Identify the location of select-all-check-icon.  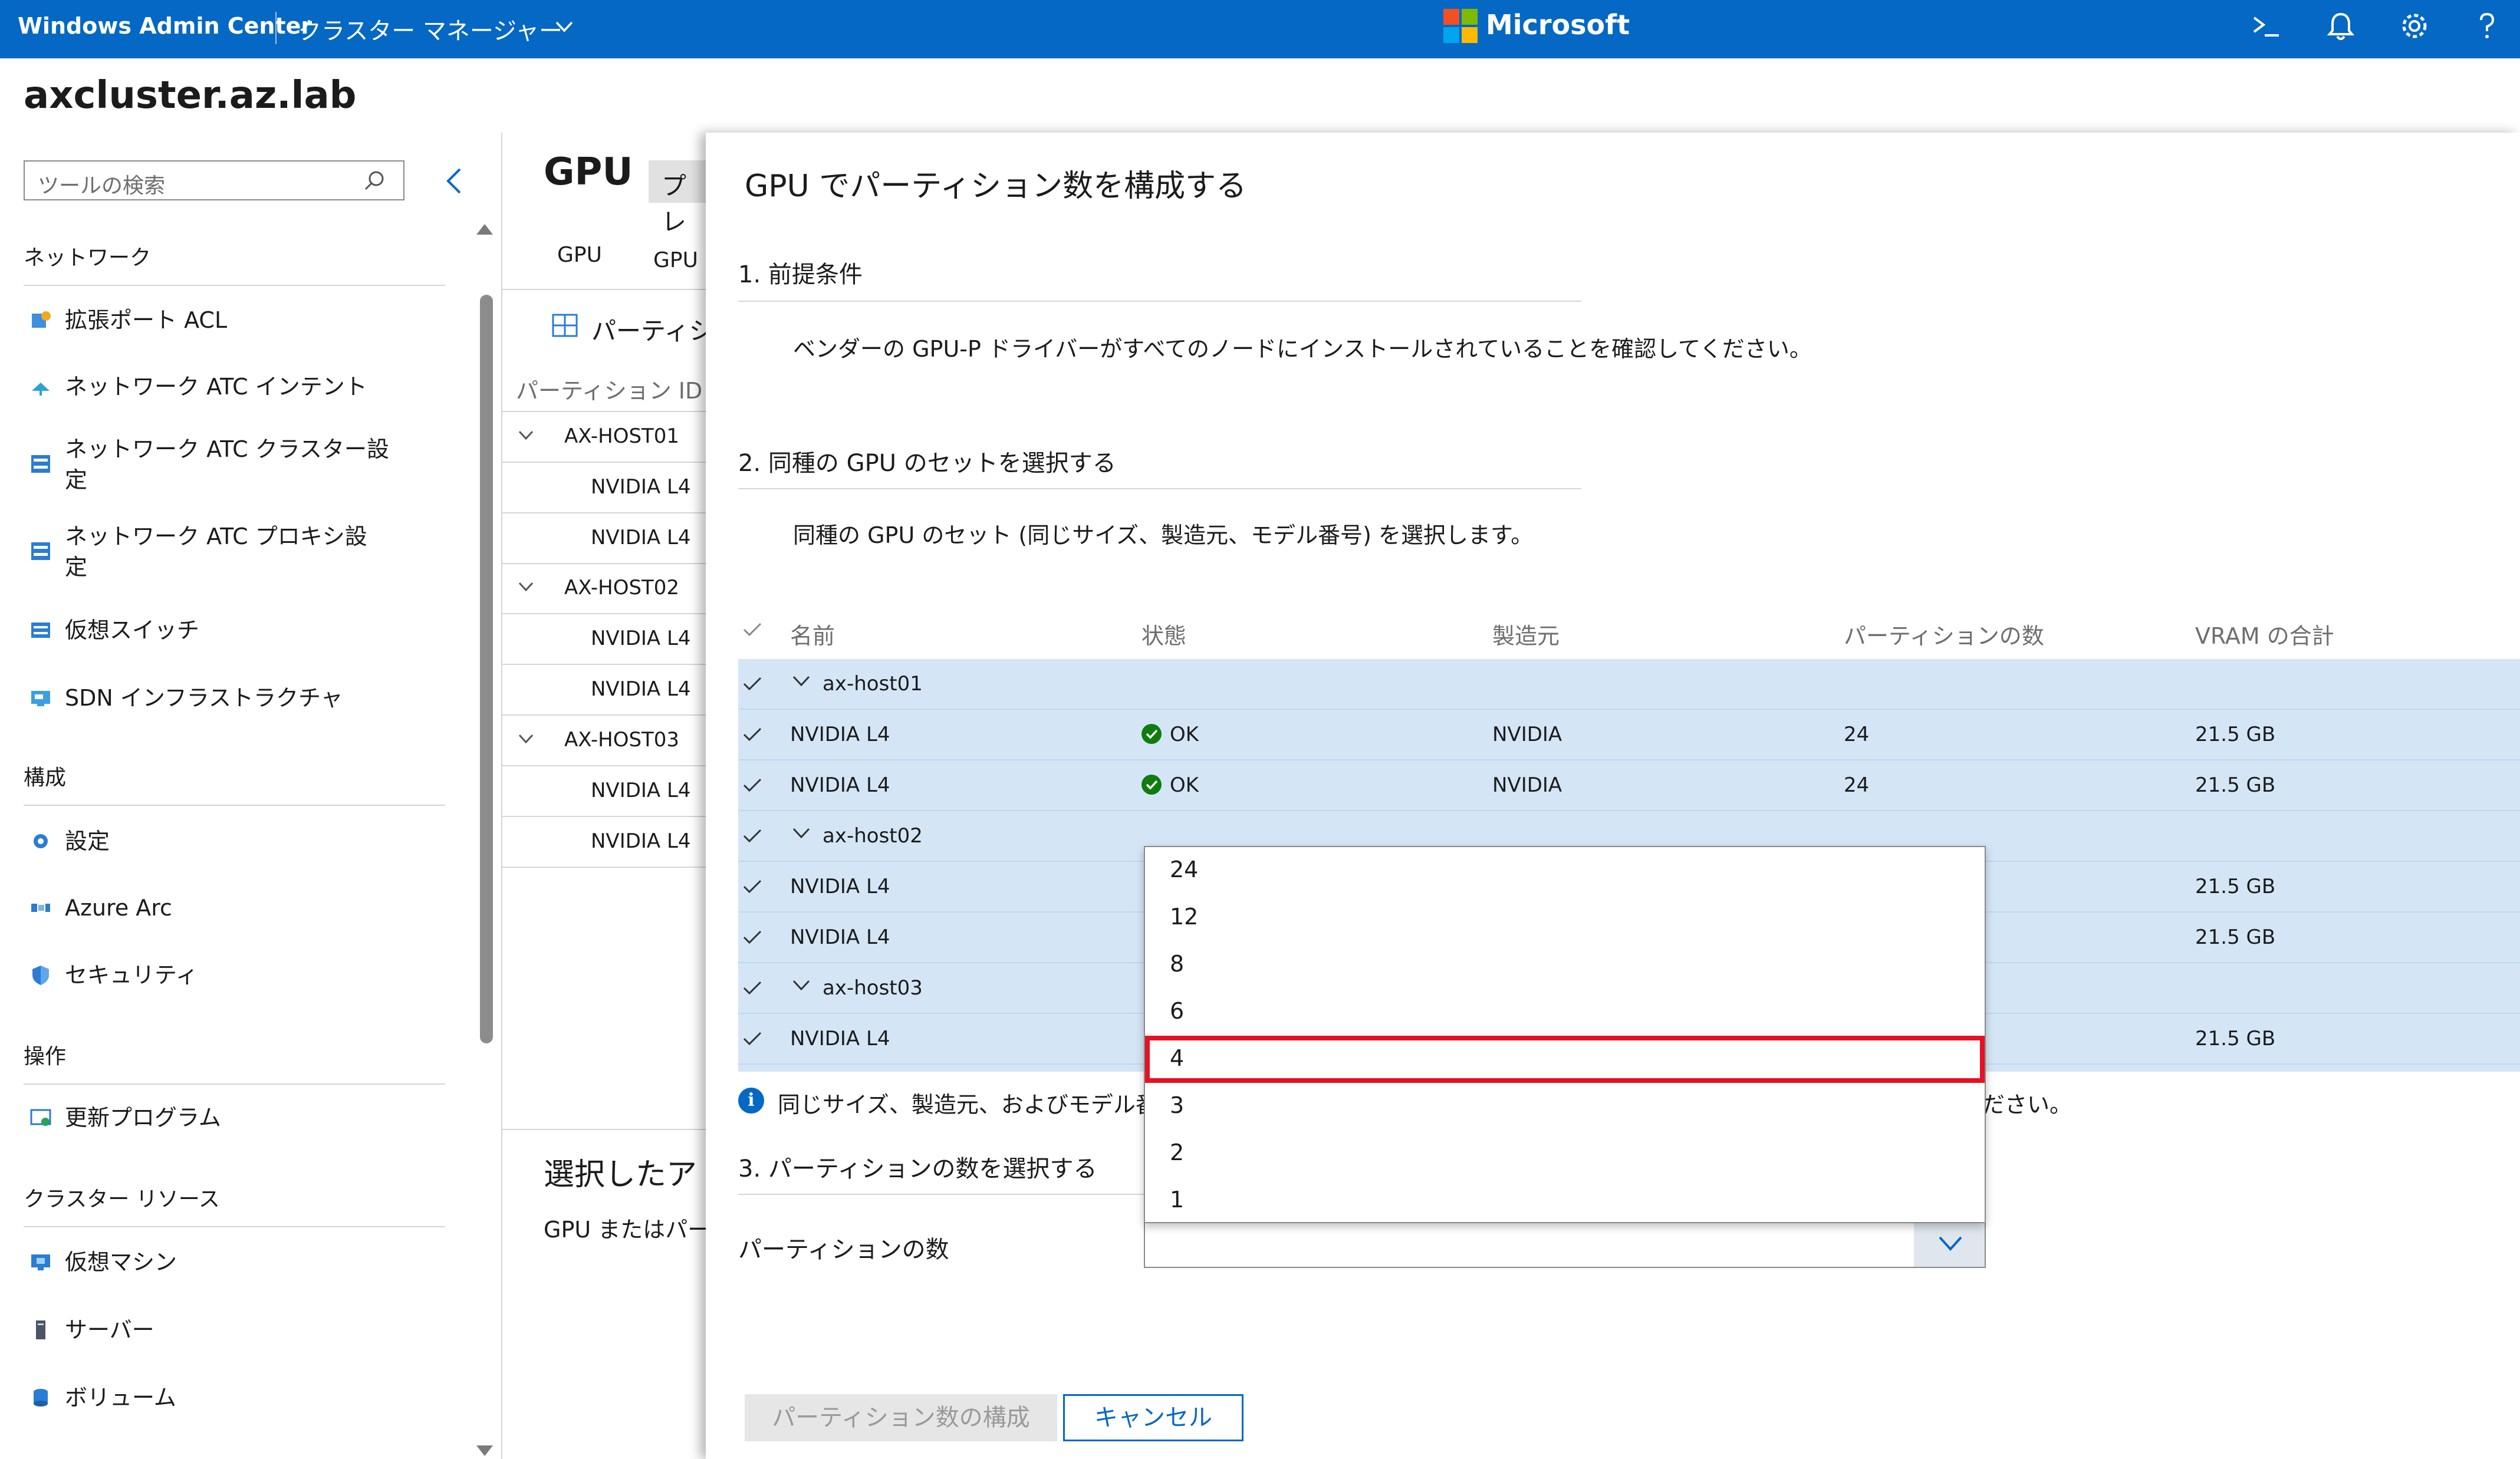
(752, 629).